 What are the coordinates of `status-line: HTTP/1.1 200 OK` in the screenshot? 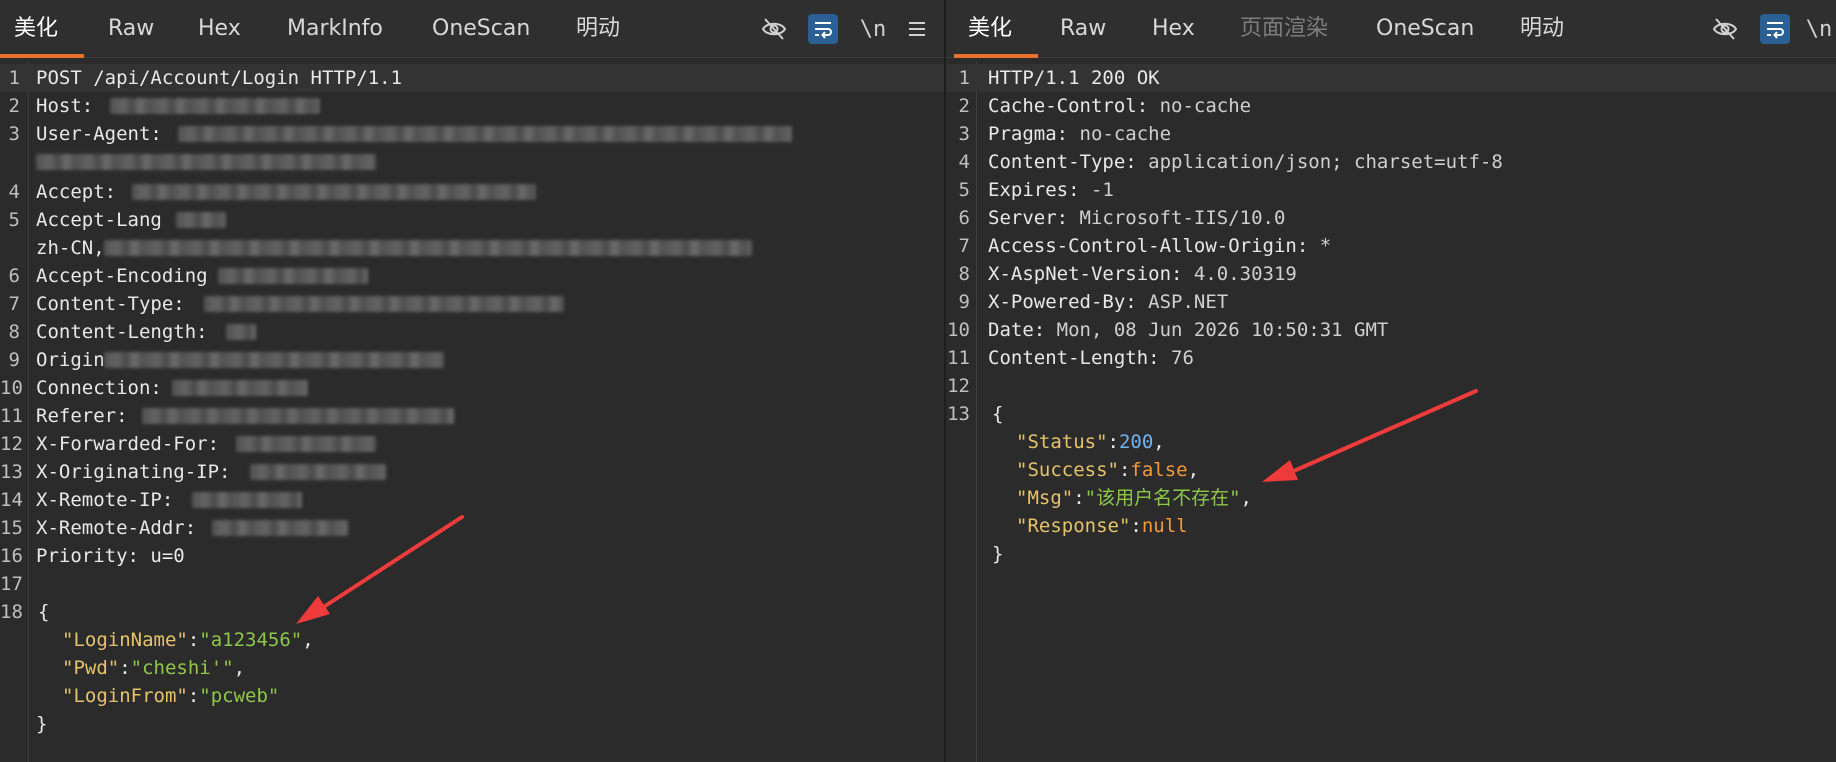 It's located at (1074, 78).